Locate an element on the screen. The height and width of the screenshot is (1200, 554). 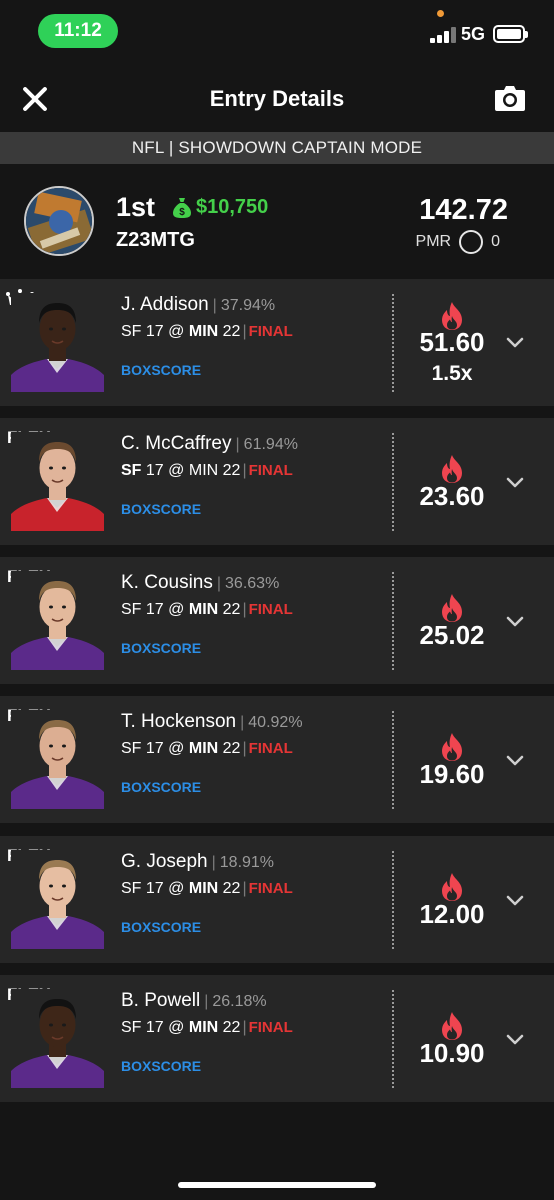
battery-icon is located at coordinates (510, 34).